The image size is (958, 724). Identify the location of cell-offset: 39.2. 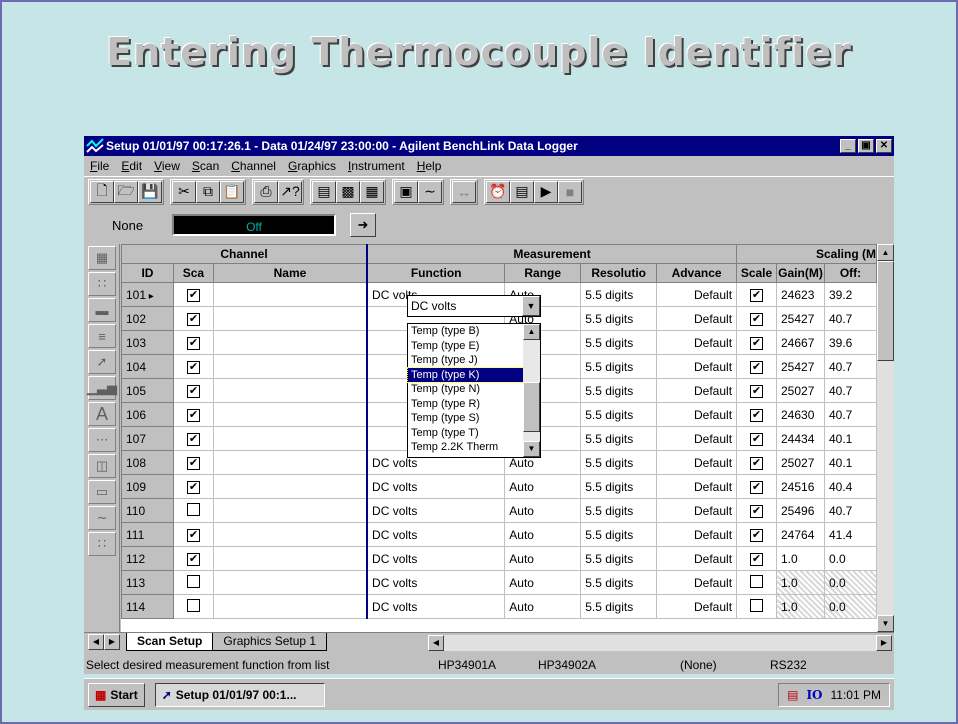
(850, 294).